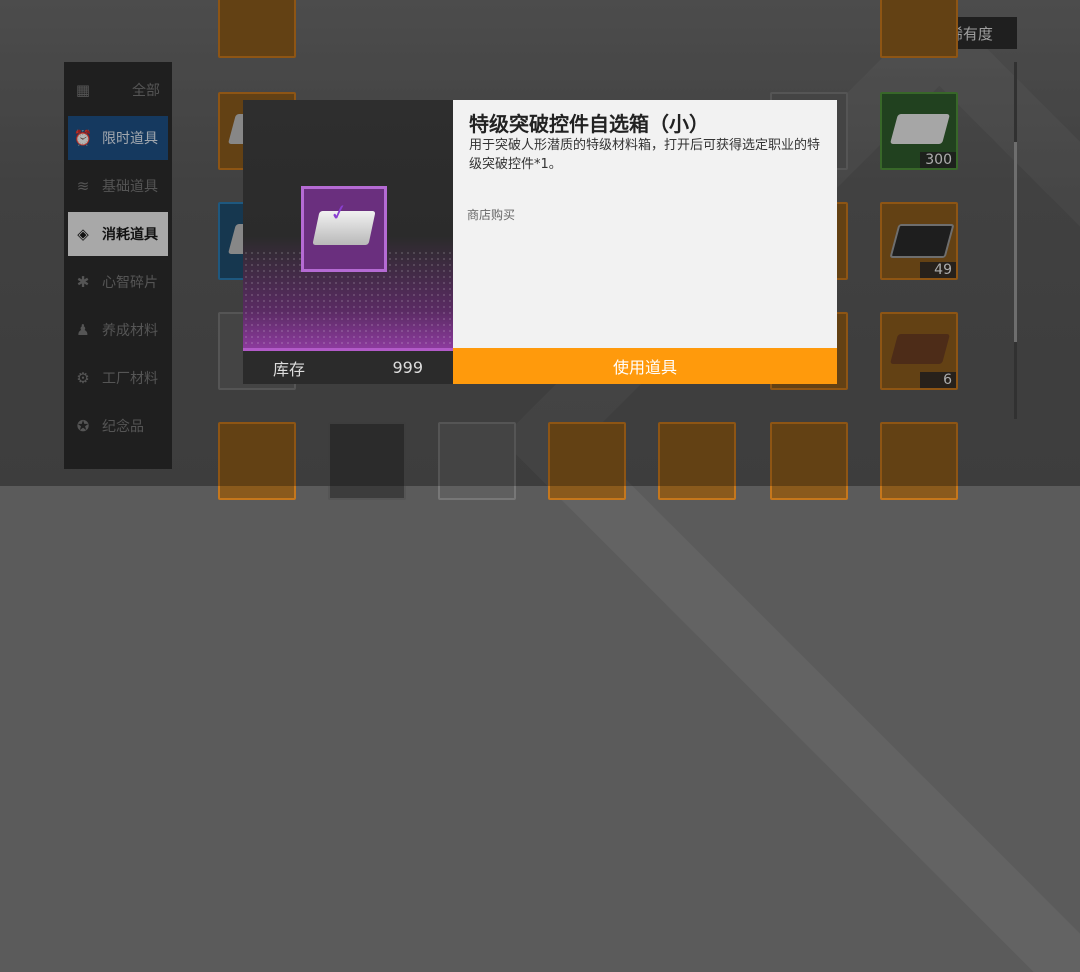 The height and width of the screenshot is (972, 1080). What do you see at coordinates (289, 369) in the screenshot?
I see `stock-label: 库存` at bounding box center [289, 369].